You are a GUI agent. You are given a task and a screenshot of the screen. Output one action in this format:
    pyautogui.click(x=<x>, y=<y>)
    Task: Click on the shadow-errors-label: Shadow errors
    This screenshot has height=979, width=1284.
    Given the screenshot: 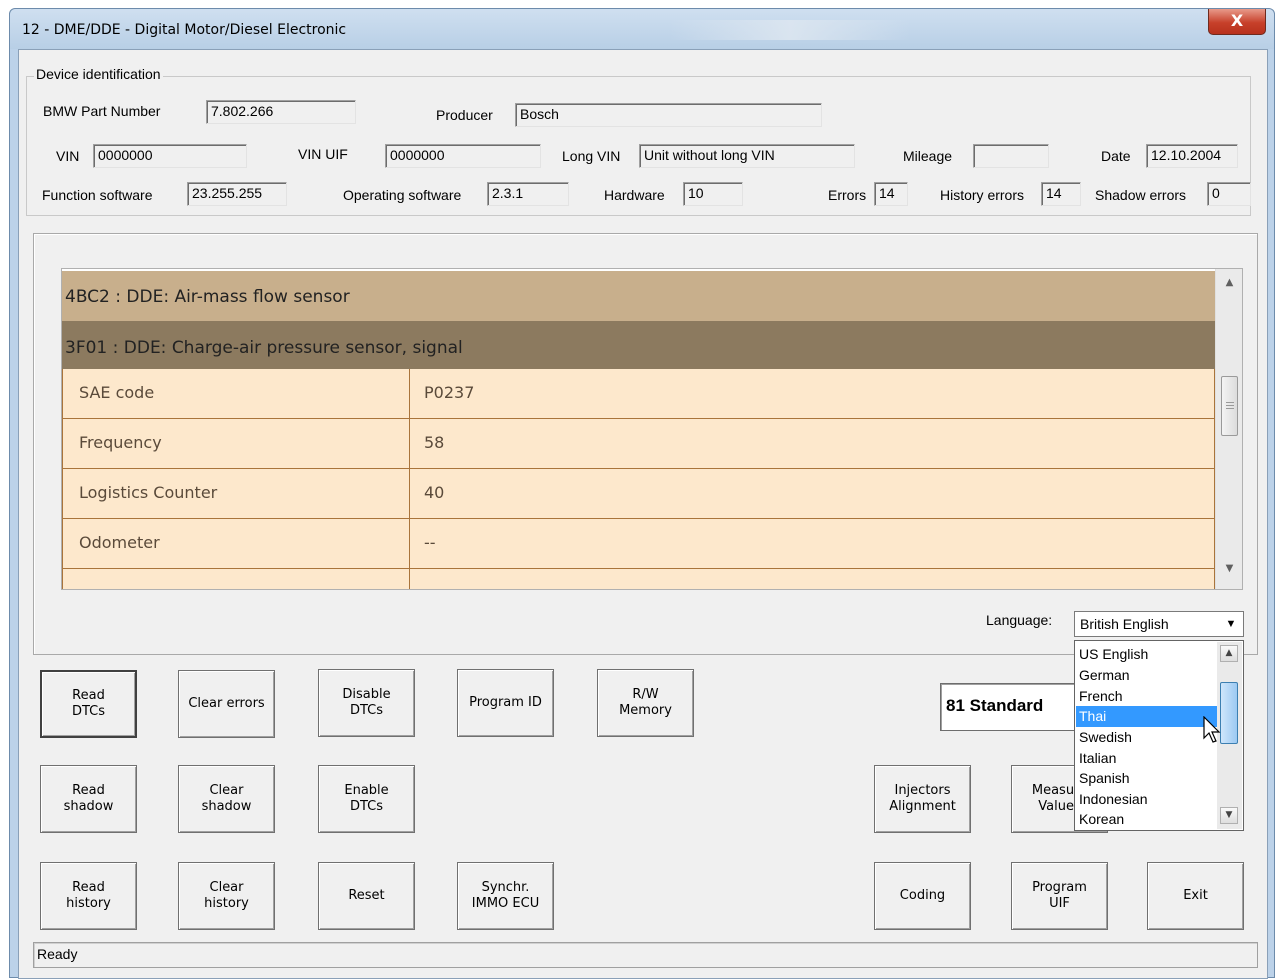 What is the action you would take?
    pyautogui.click(x=1141, y=195)
    